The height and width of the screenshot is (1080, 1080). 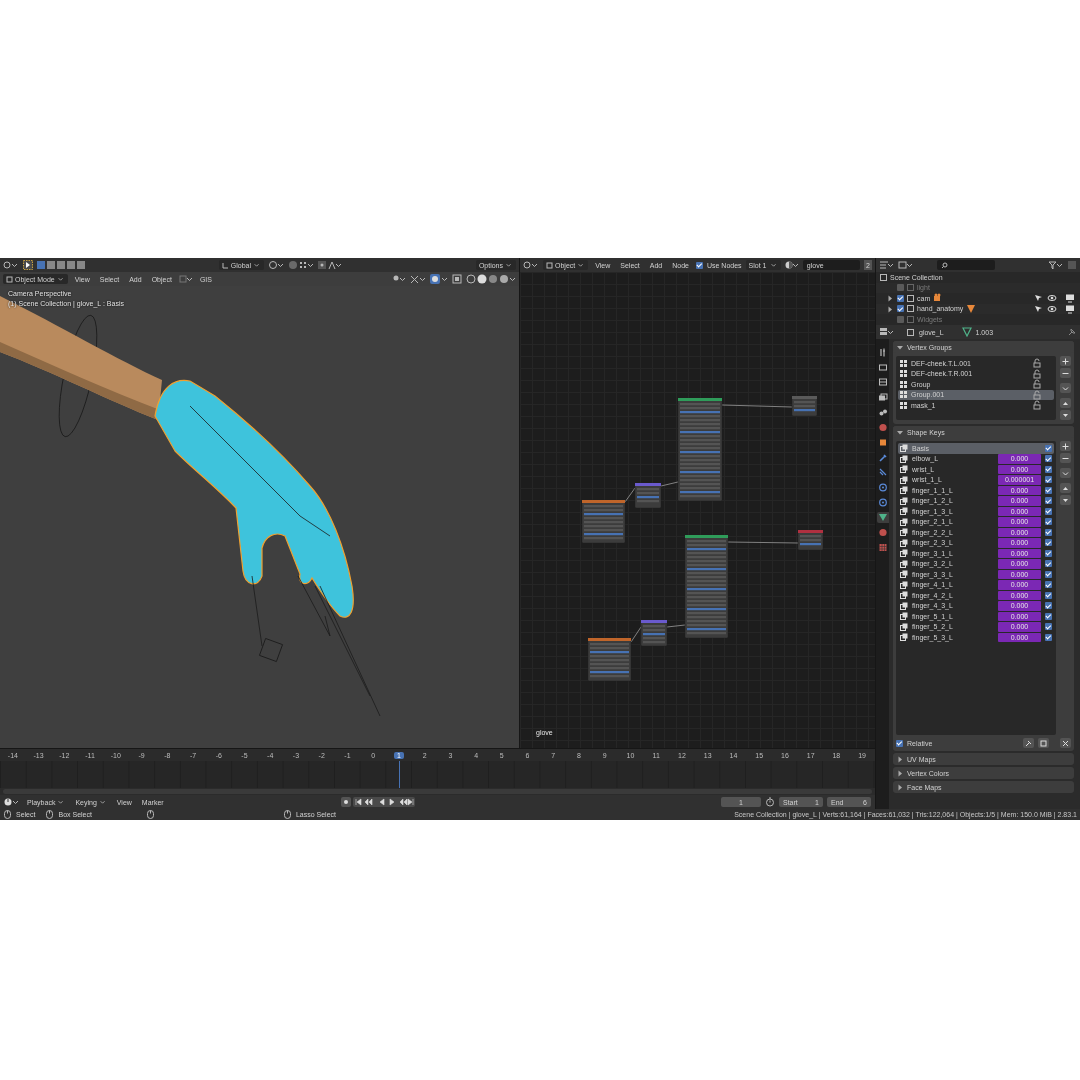 What do you see at coordinates (457, 279) in the screenshot?
I see `xray-icon` at bounding box center [457, 279].